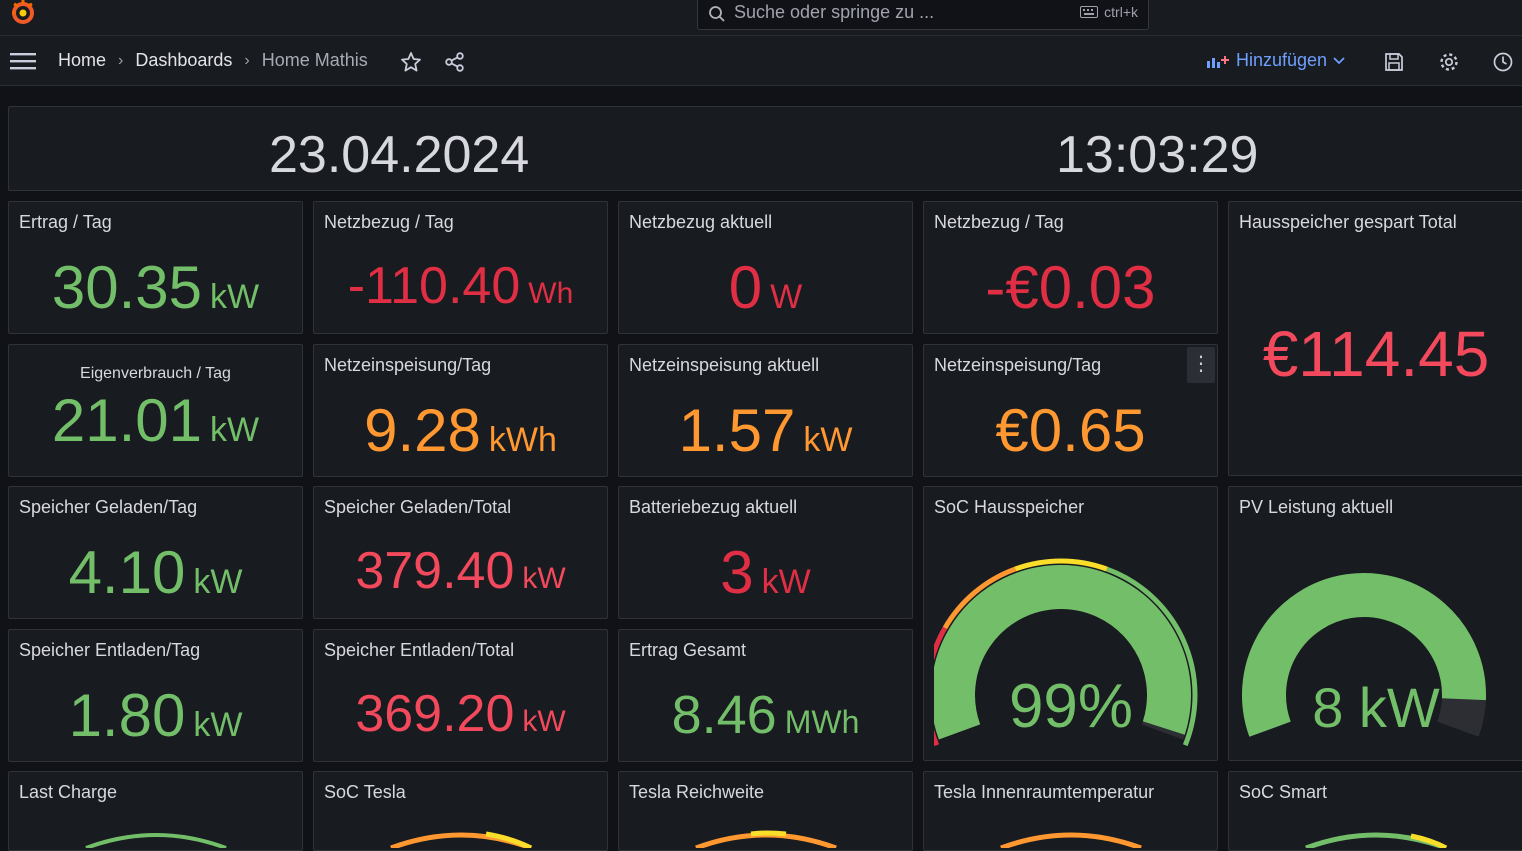 This screenshot has width=1522, height=851. Describe the element at coordinates (460, 286) in the screenshot. I see `panel-value: -110.40 Wh` at that location.